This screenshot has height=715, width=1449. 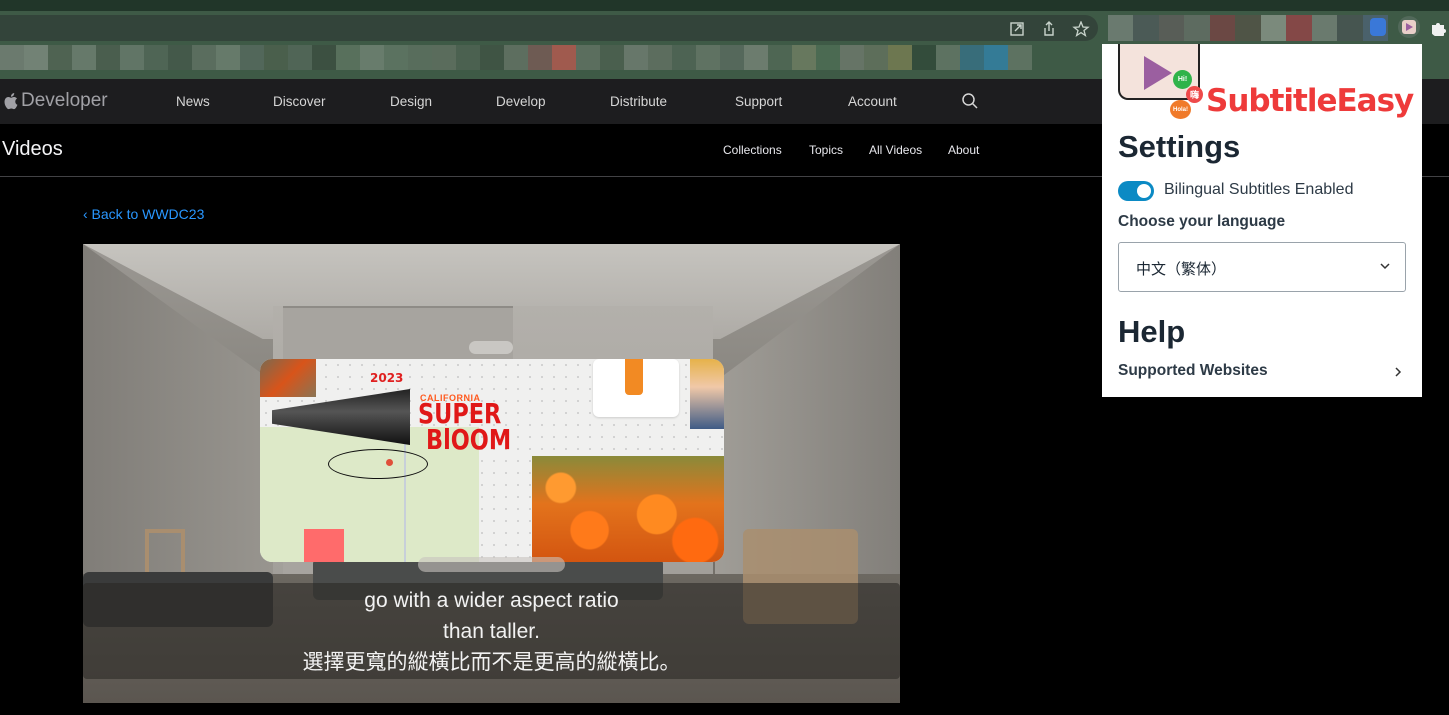 I want to click on bookmark-star-icon, so click(x=1081, y=29).